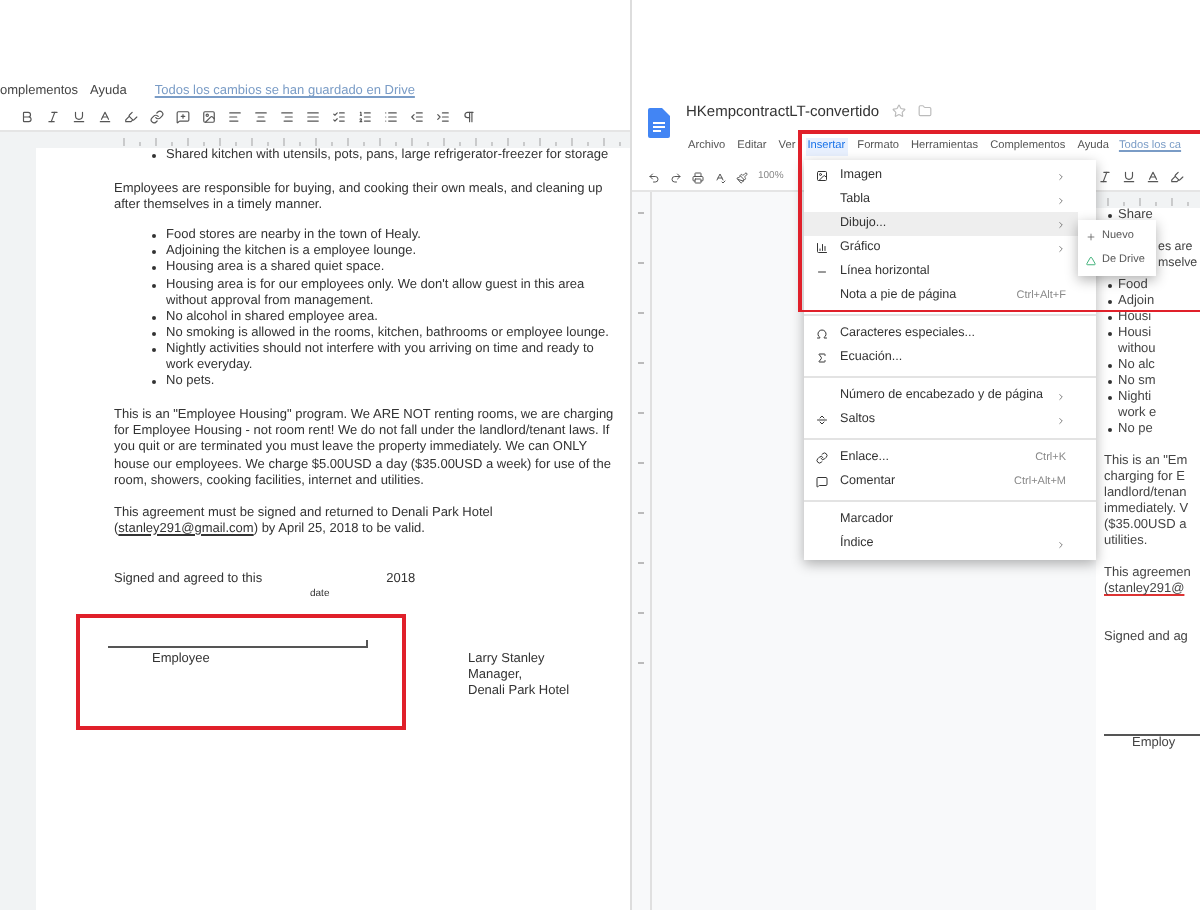  Describe the element at coordinates (1152, 735) in the screenshot. I see `signature-line` at that location.